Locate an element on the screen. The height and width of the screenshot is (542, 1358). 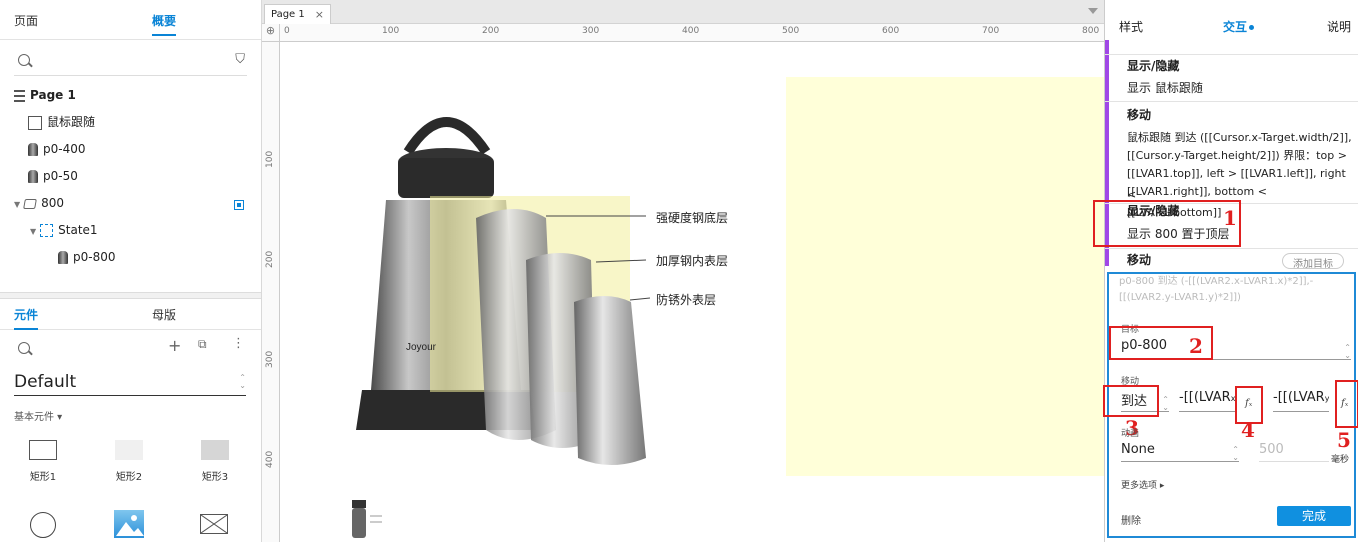
page-tab-label: Page 1 is located at coordinates (288, 14).